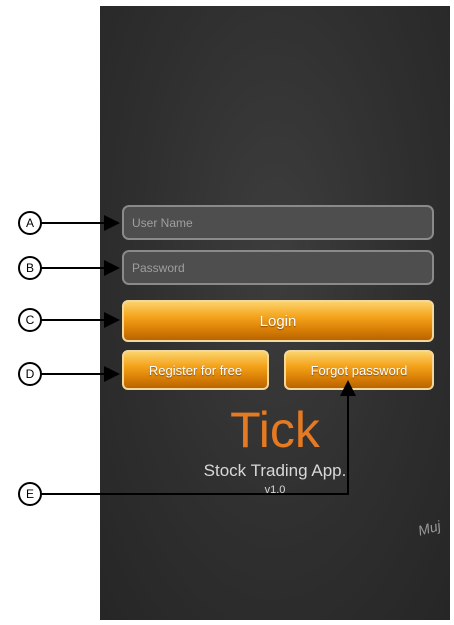 Image resolution: width=454 pixels, height=625 pixels. I want to click on register-button: Register for free, so click(195, 370).